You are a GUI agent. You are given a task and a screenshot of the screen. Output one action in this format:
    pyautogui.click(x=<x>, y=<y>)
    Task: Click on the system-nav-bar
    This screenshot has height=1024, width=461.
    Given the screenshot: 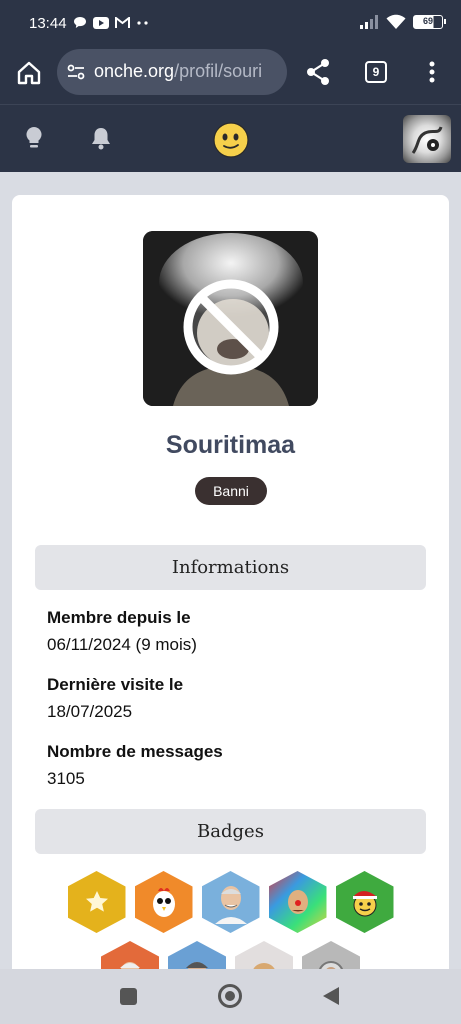 What is the action you would take?
    pyautogui.click(x=230, y=996)
    